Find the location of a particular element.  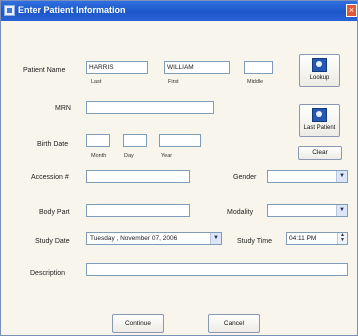

mrn-label: MRN is located at coordinates (63, 108).